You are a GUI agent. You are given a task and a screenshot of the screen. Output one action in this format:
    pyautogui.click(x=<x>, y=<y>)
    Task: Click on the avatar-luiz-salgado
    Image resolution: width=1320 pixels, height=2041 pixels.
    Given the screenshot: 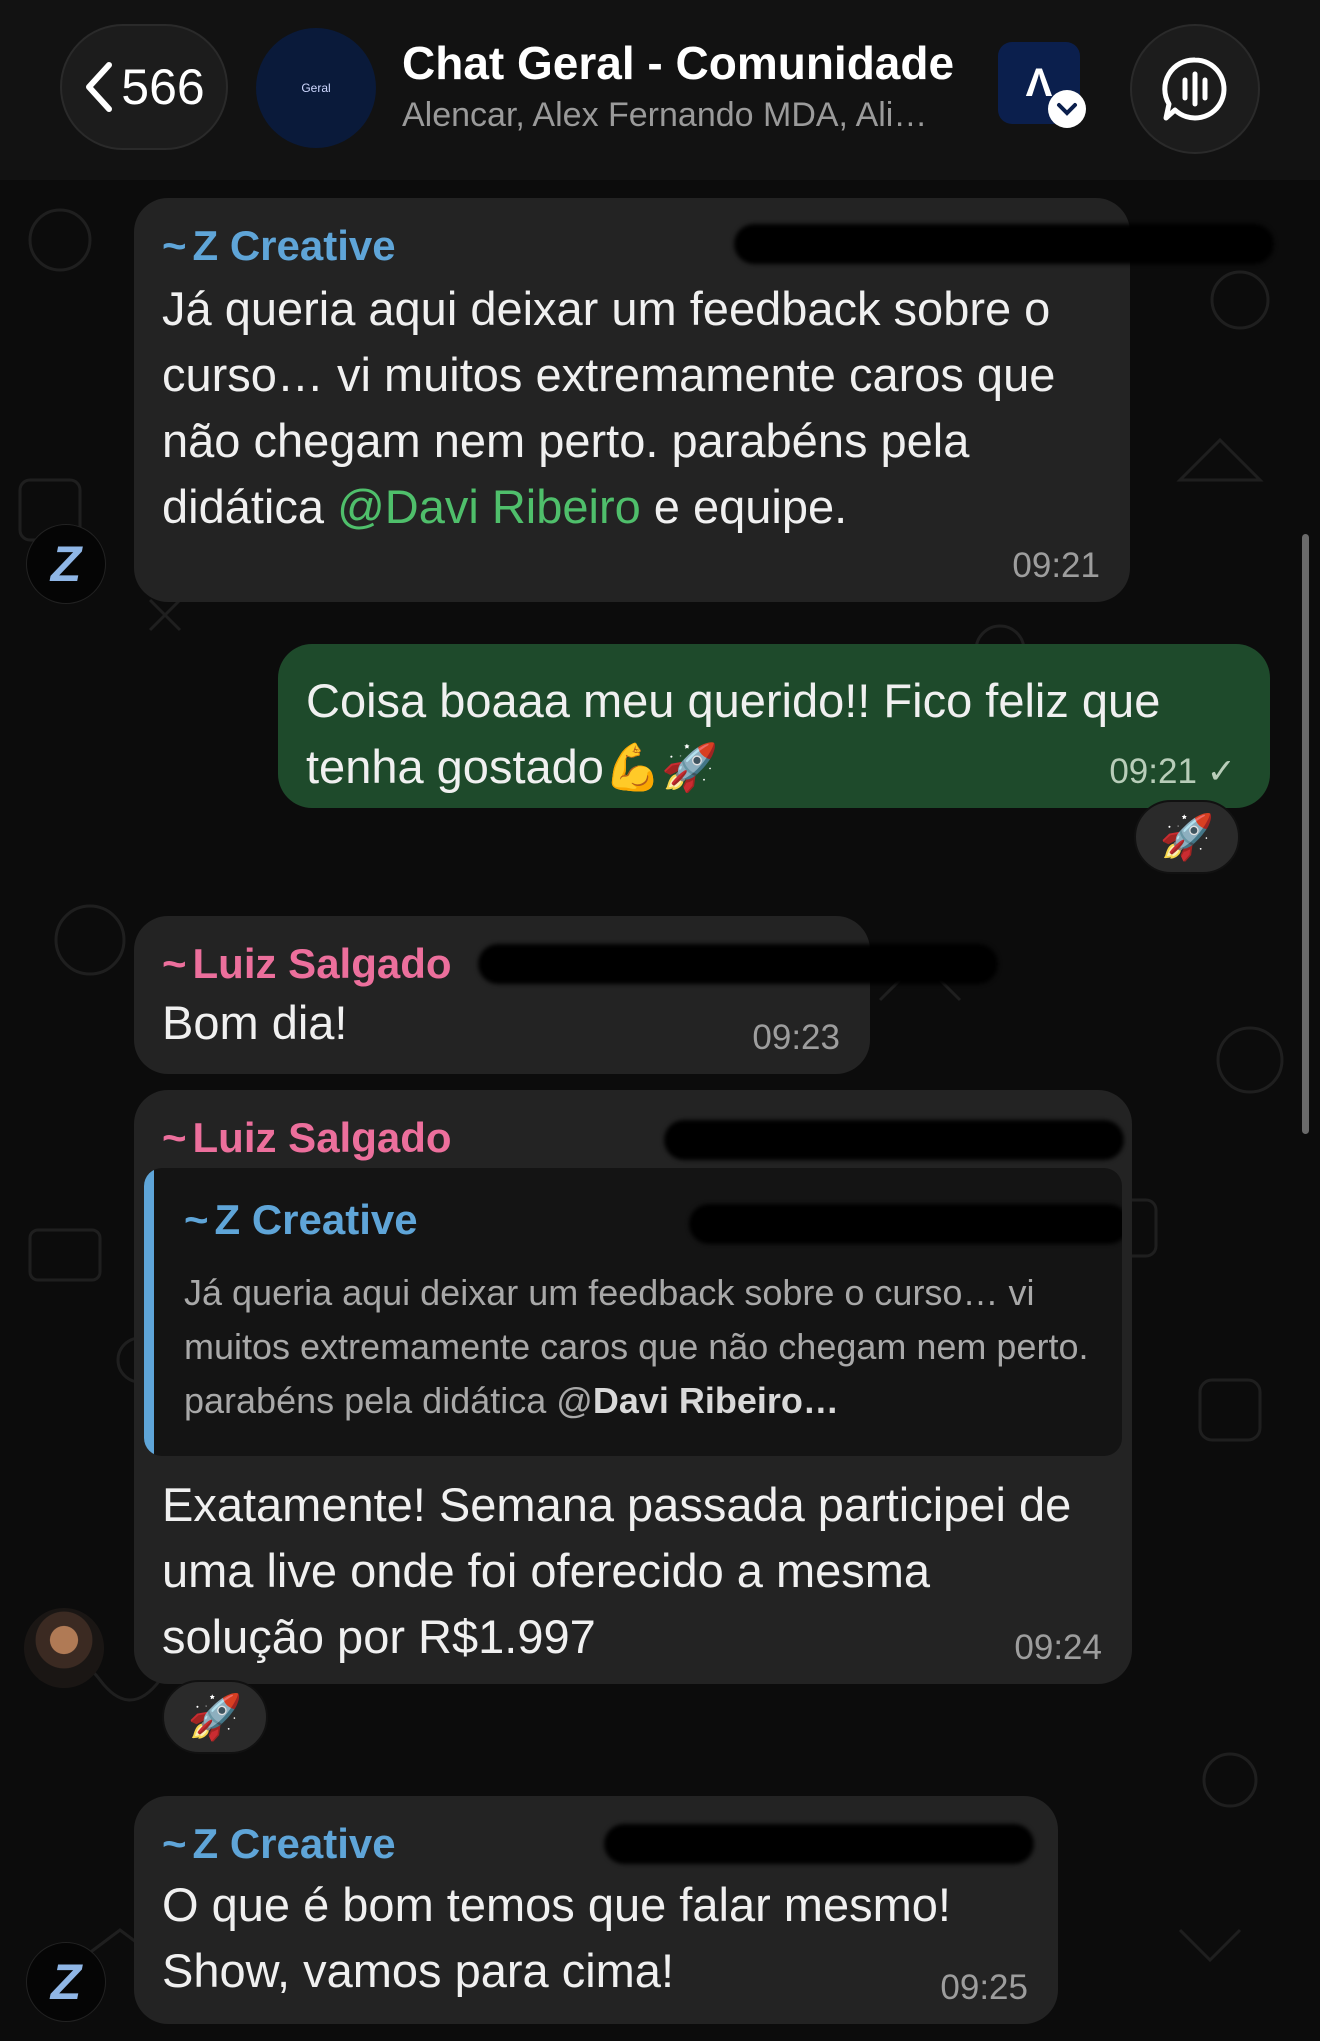 What is the action you would take?
    pyautogui.click(x=64, y=1648)
    